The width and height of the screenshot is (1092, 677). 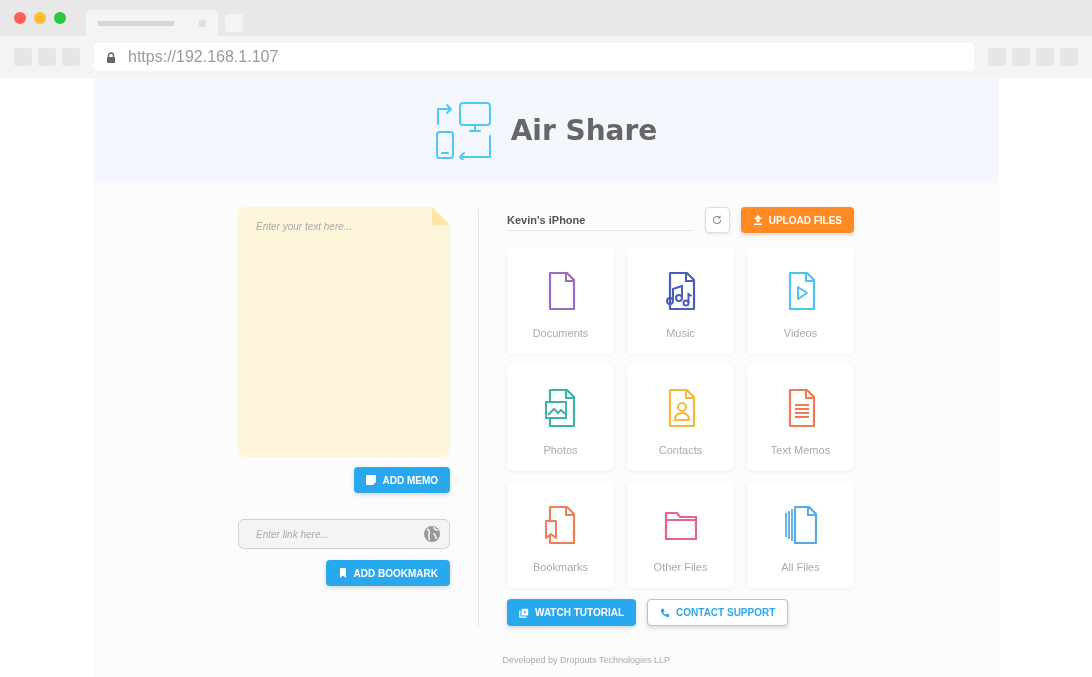 What do you see at coordinates (432, 534) in the screenshot?
I see `globe-icon` at bounding box center [432, 534].